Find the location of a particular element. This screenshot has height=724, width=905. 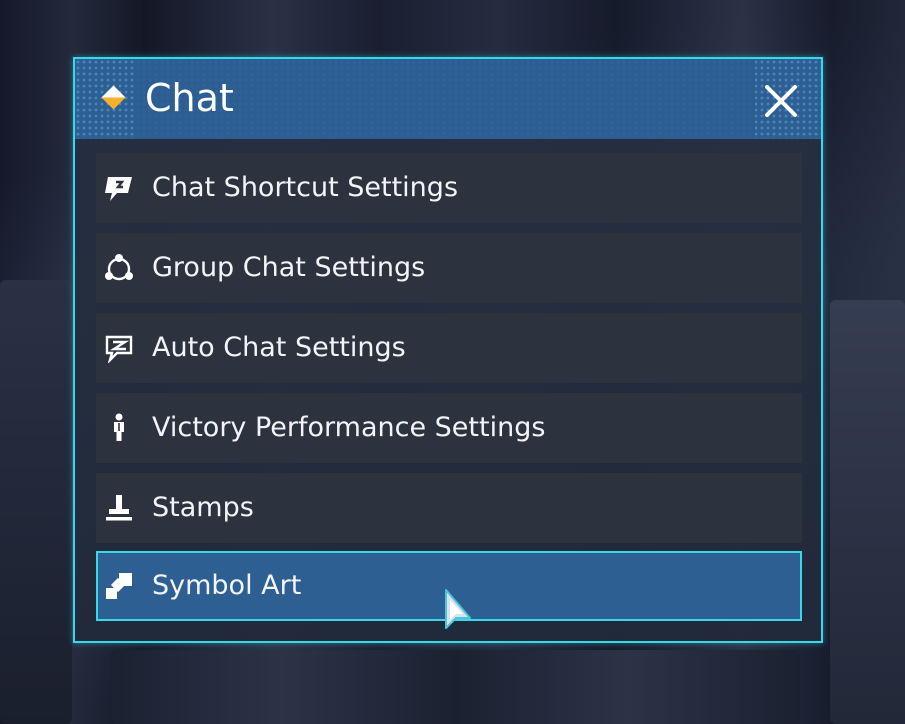

menu-item-label: Victory Performance Settings is located at coordinates (349, 427).